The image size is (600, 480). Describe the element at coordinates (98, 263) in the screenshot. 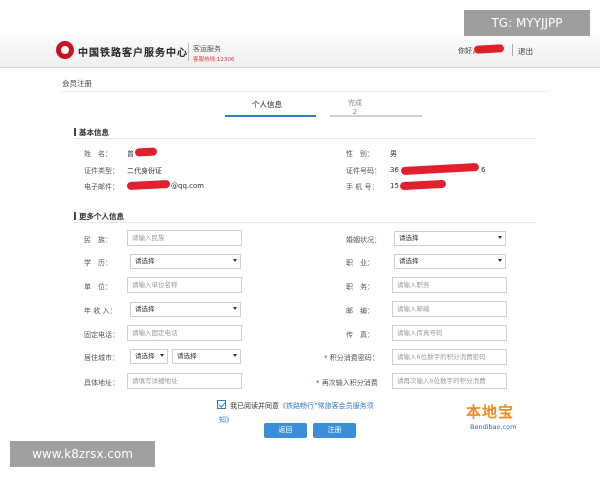

I see `education-label: 学 历：` at that location.